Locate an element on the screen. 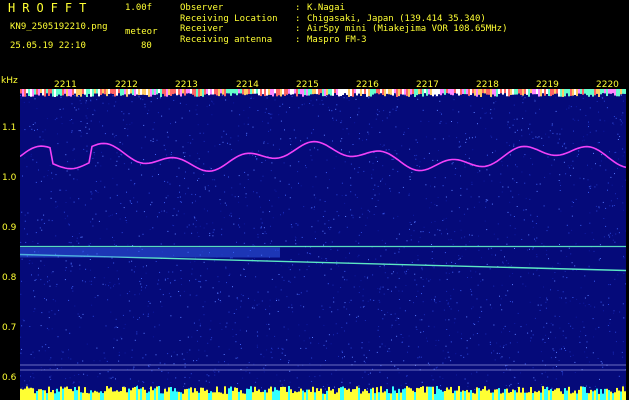  info-value: K.Nagai is located at coordinates (326, 8).